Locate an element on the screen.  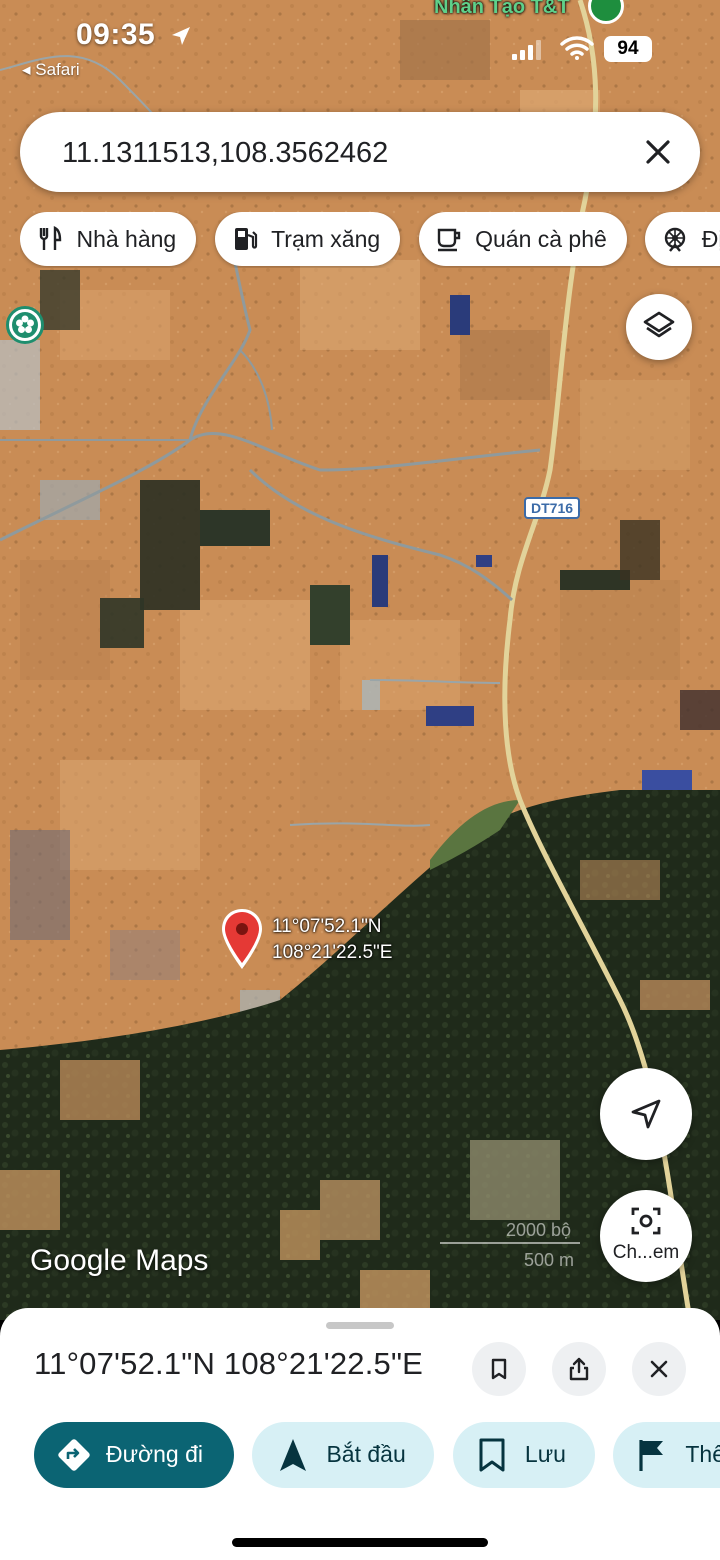
chip-attractions: Địa is located at coordinates (682, 239).